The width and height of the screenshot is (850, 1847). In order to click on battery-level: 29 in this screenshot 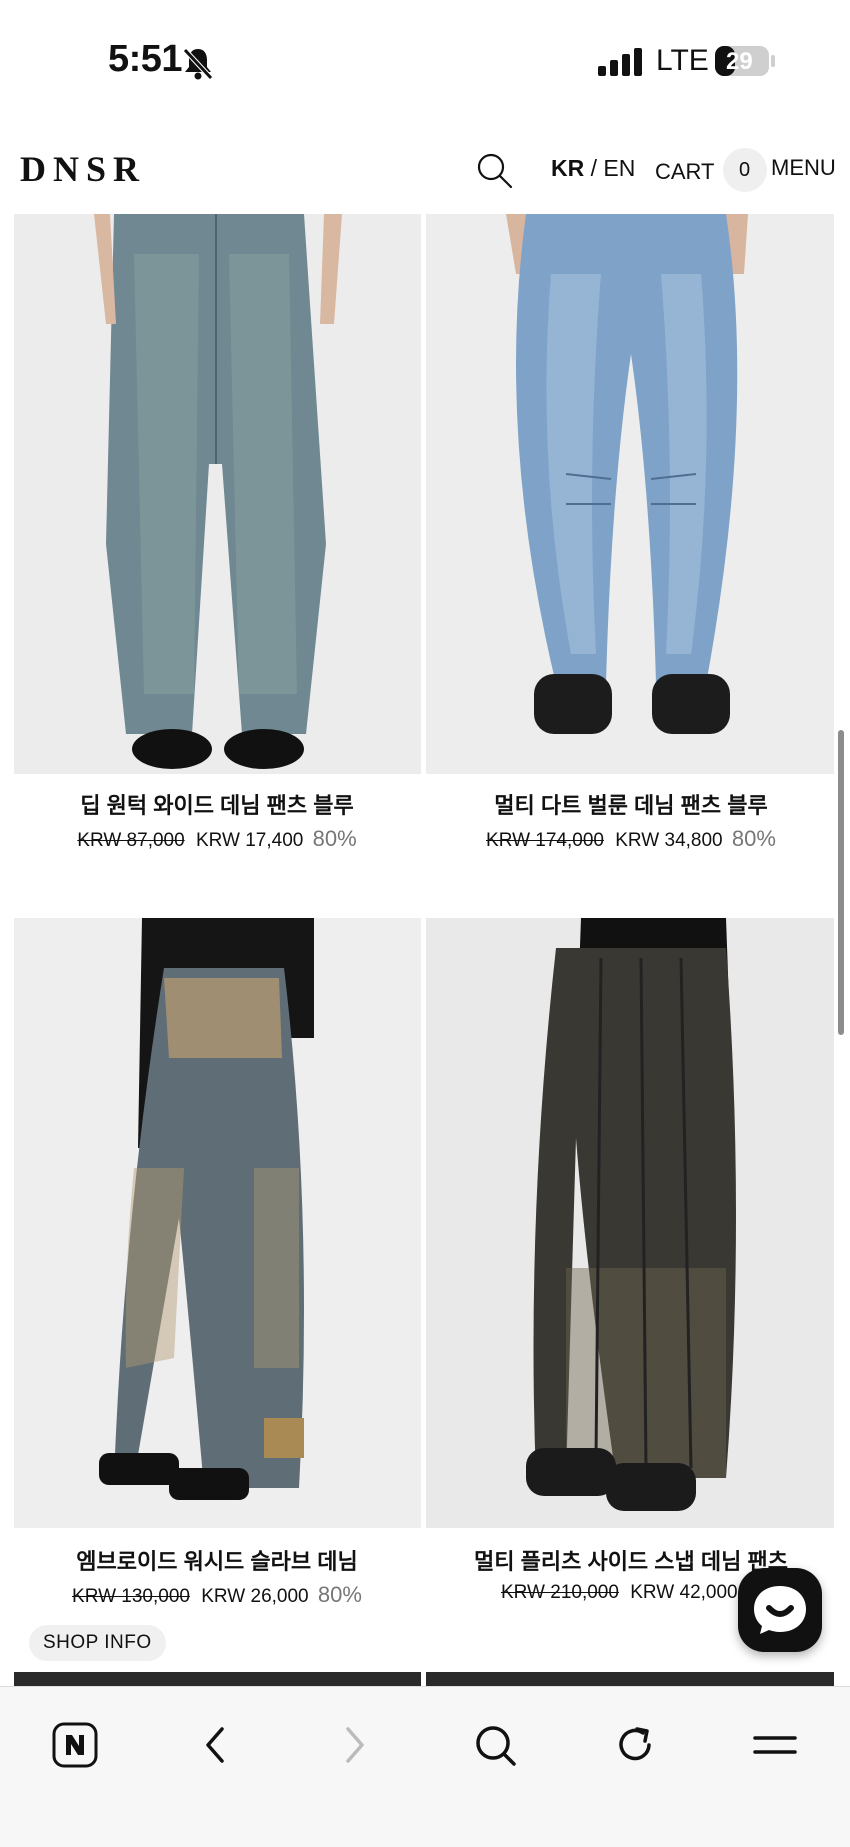, I will do `click(739, 61)`.